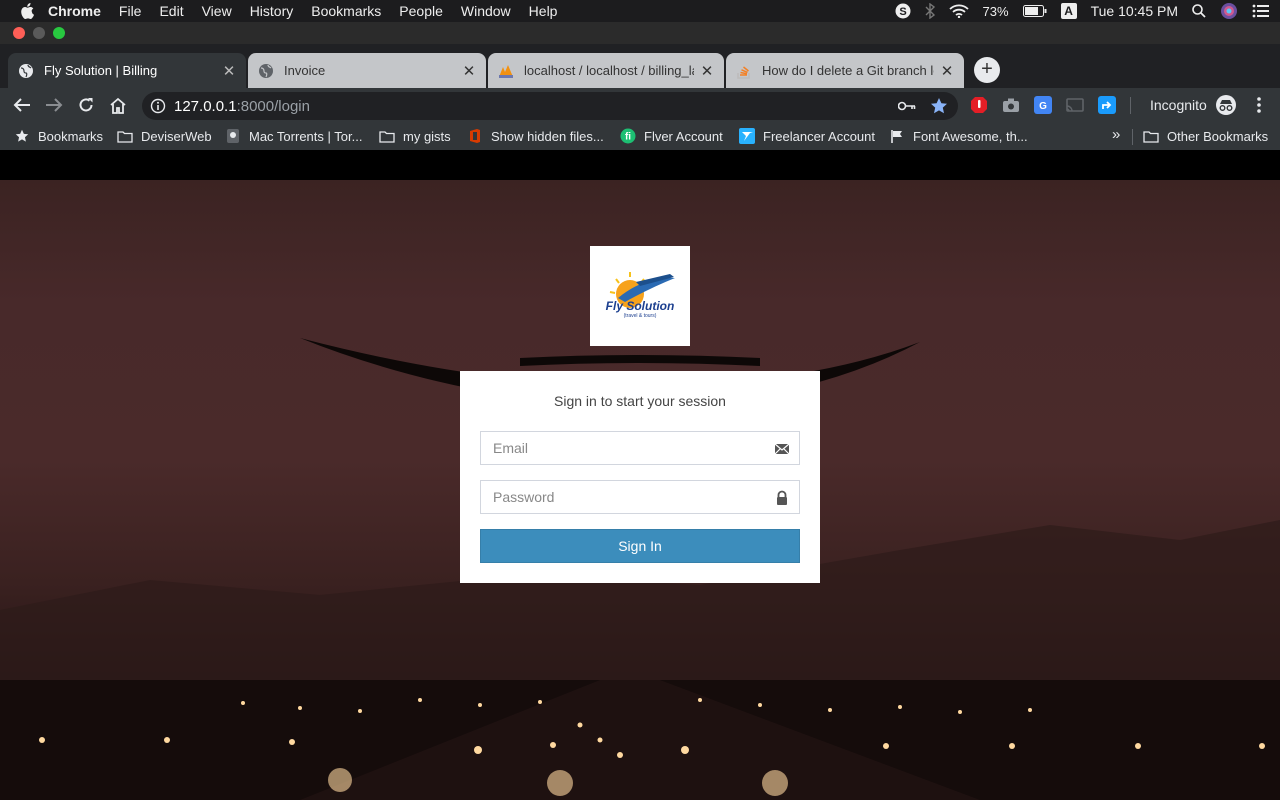 The height and width of the screenshot is (800, 1280). What do you see at coordinates (118, 105) in the screenshot?
I see `home-icon` at bounding box center [118, 105].